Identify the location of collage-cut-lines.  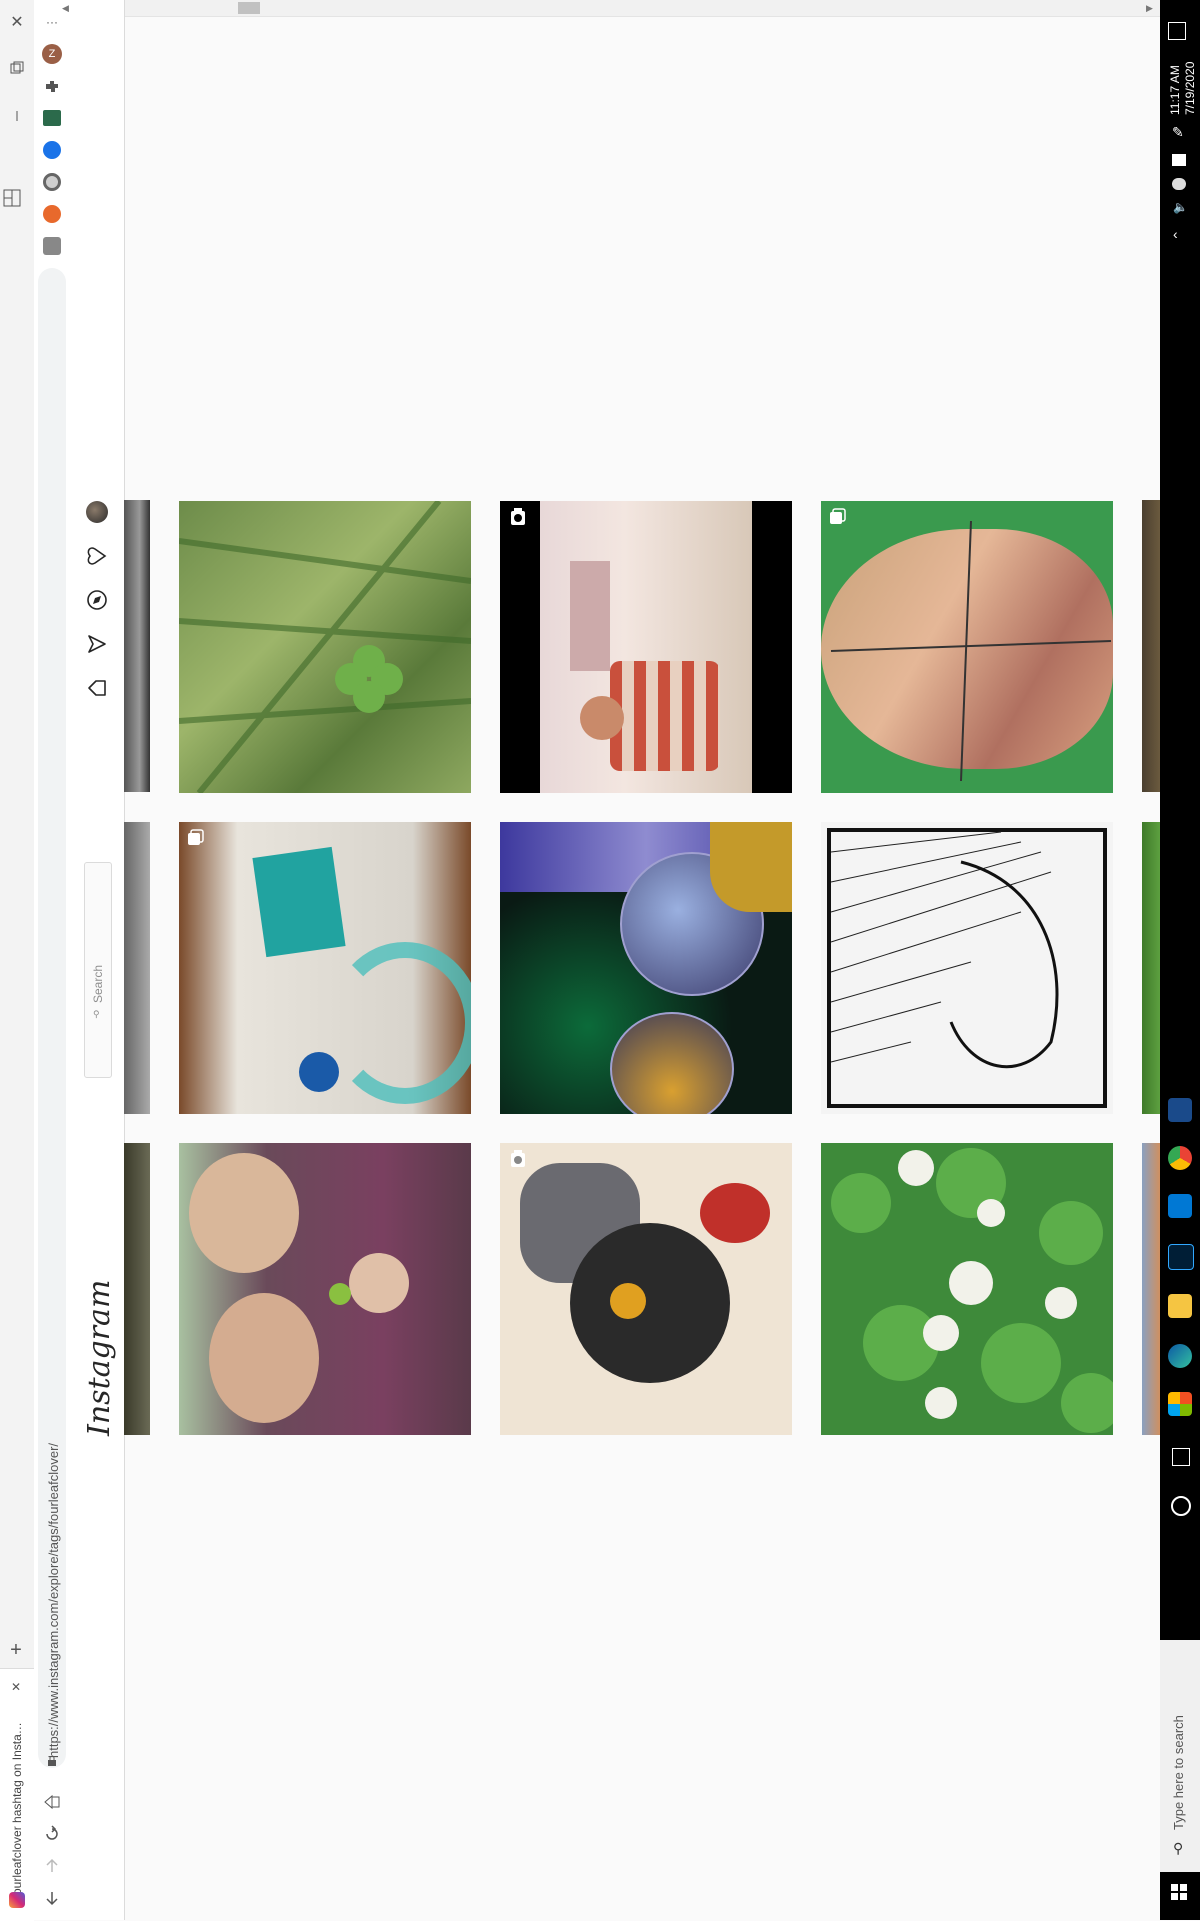
(971, 651).